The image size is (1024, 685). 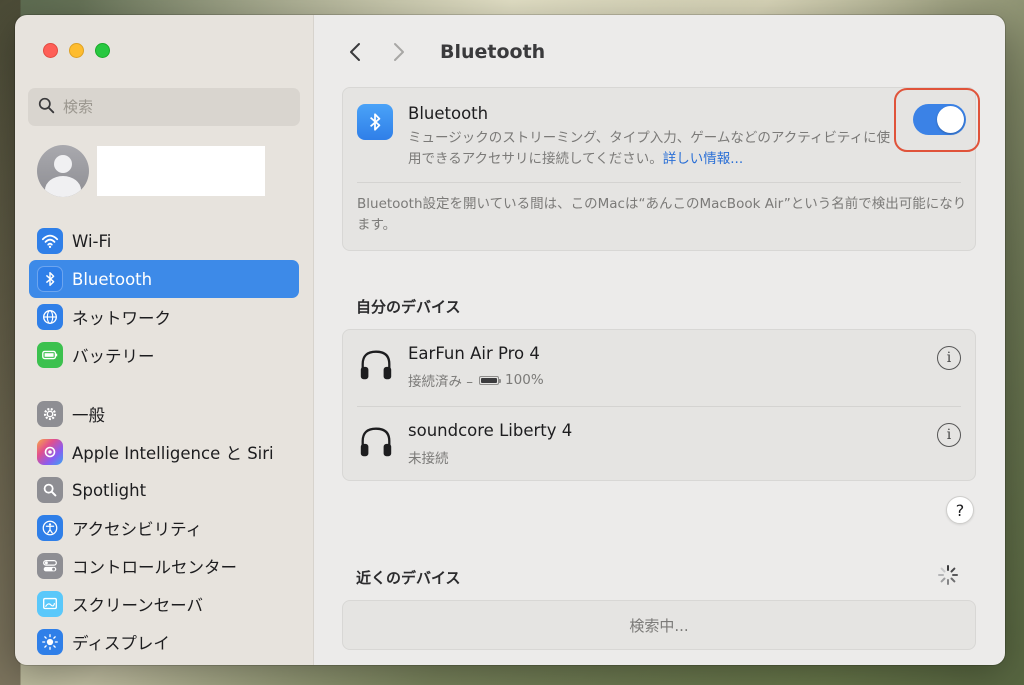 What do you see at coordinates (50, 490) in the screenshot?
I see `magnifier-icon` at bounding box center [50, 490].